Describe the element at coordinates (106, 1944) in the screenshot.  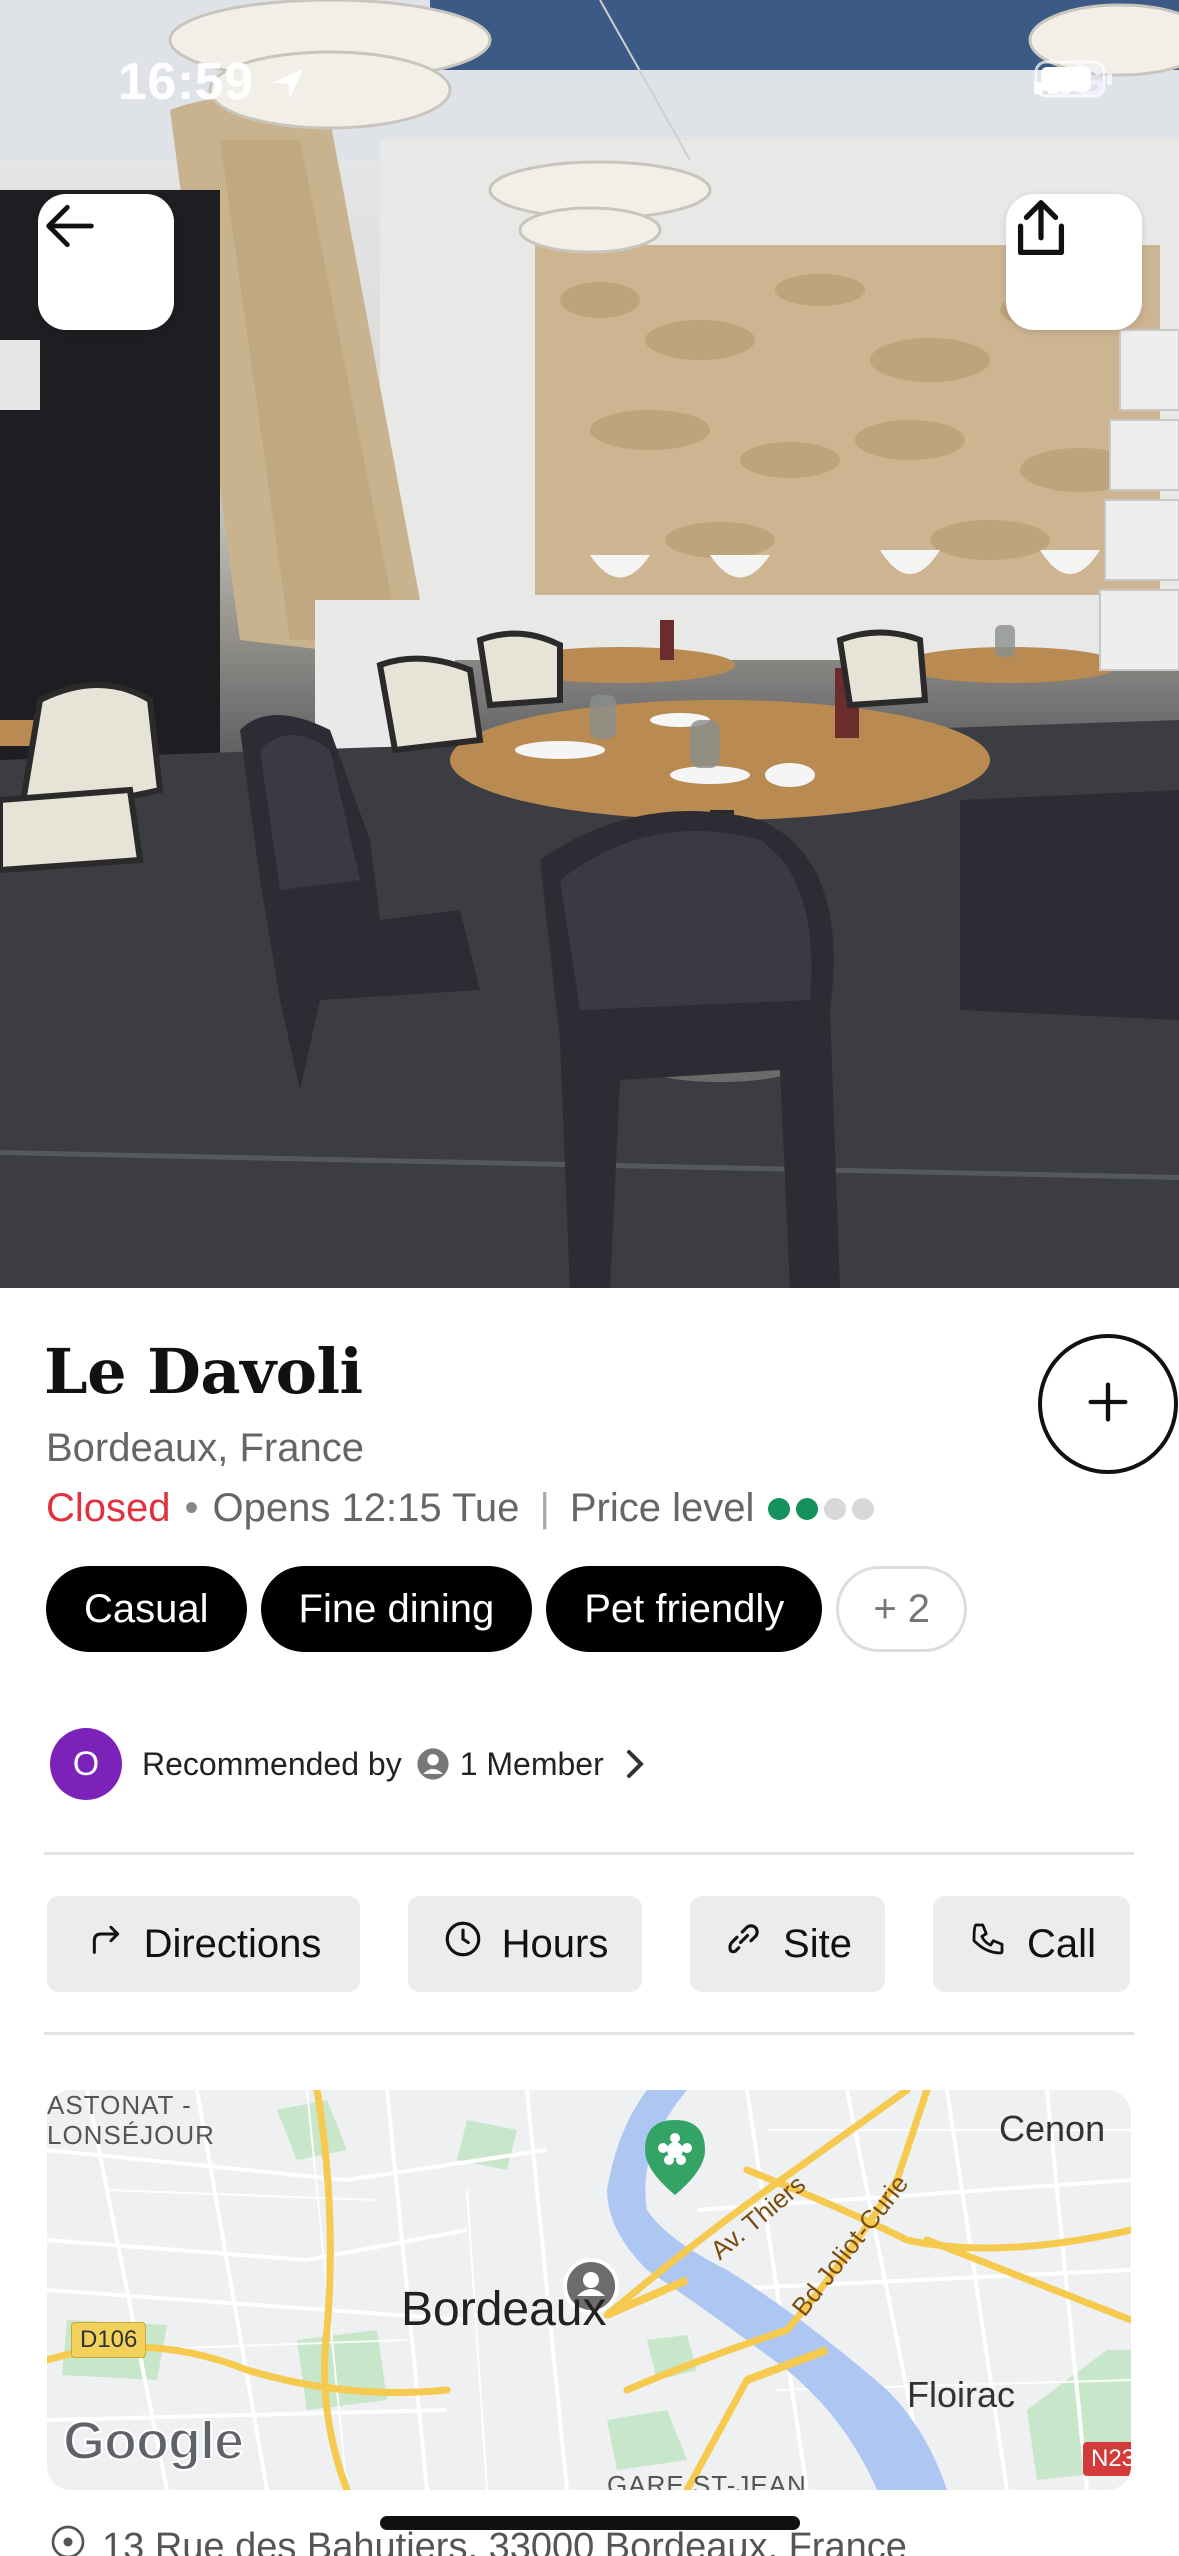
I see `directions-icon` at that location.